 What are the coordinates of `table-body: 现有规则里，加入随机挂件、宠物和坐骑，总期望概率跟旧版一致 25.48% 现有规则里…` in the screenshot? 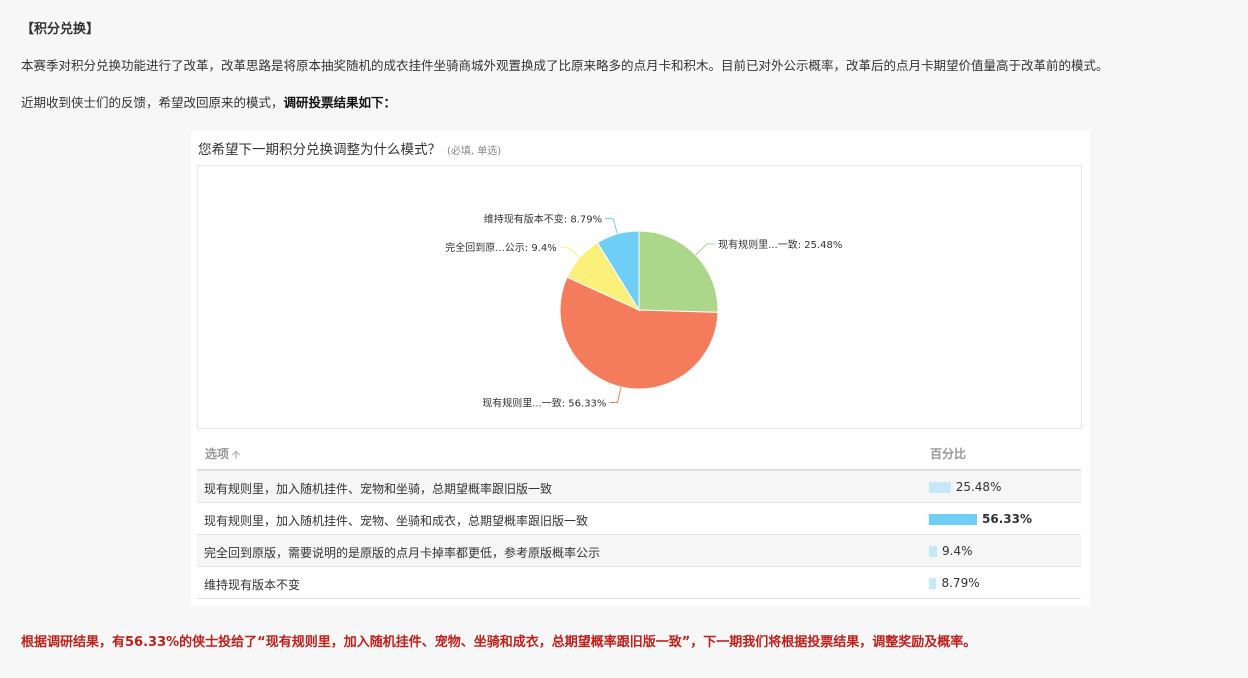 It's located at (639, 535).